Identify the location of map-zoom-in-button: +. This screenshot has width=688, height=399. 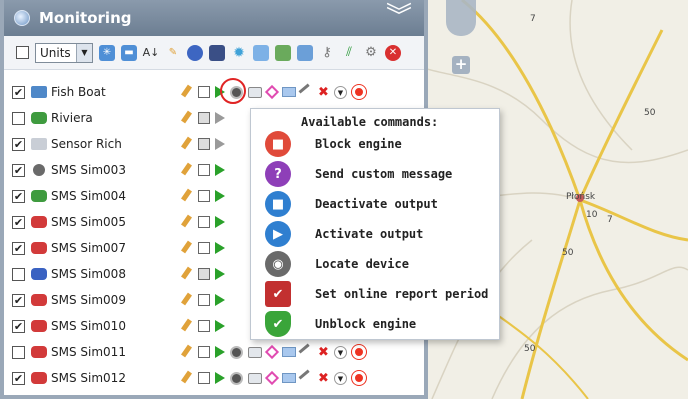
(461, 65).